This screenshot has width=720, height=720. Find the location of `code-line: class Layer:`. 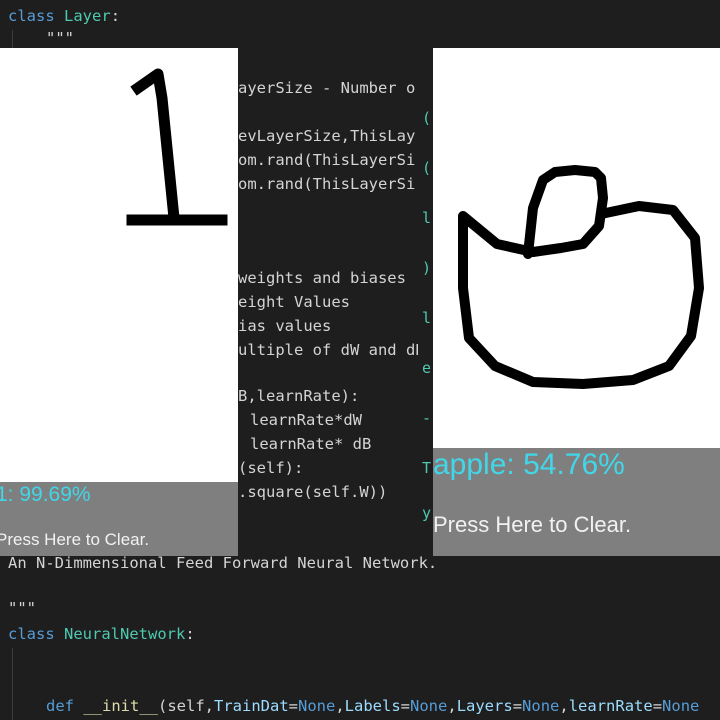

code-line: class Layer: is located at coordinates (64, 16).